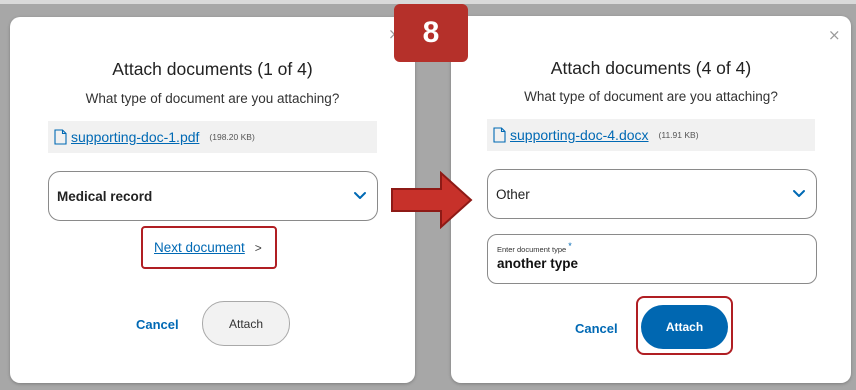  What do you see at coordinates (651, 135) in the screenshot?
I see `file-row: supporting-doc-4.docx (11.91 KB)` at bounding box center [651, 135].